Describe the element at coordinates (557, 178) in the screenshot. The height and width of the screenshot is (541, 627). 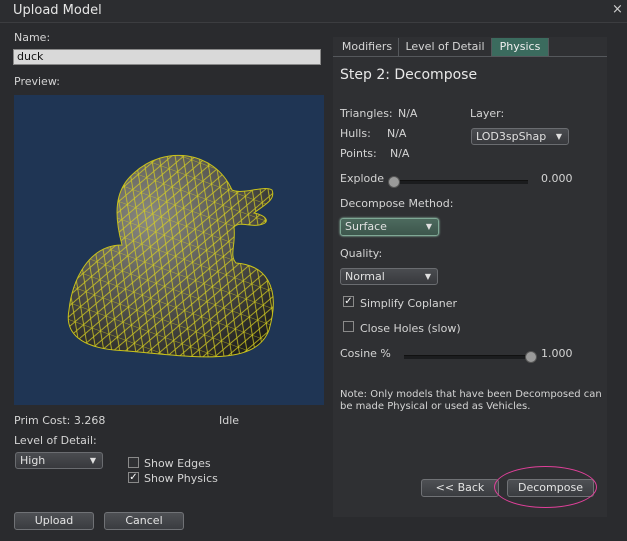
I see `explode-value: 0.000` at that location.